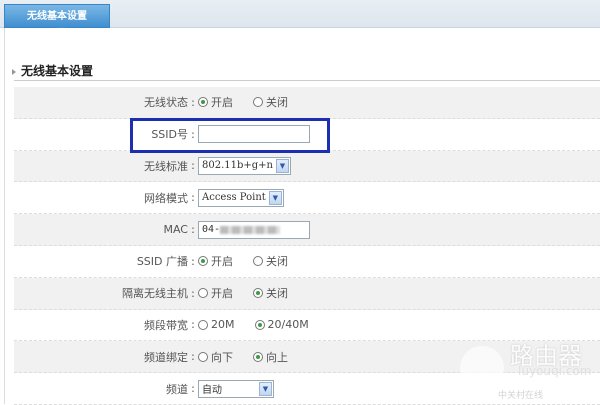 This screenshot has height=405, width=600. What do you see at coordinates (166, 357) in the screenshot?
I see `label: 频道绑定` at bounding box center [166, 357].